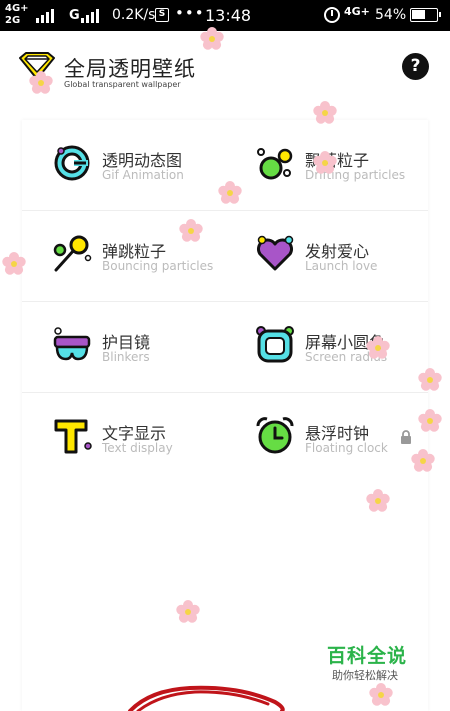  What do you see at coordinates (326, 347) in the screenshot?
I see `feature-screen-radius: 屏幕小圆角 Screen radius` at bounding box center [326, 347].